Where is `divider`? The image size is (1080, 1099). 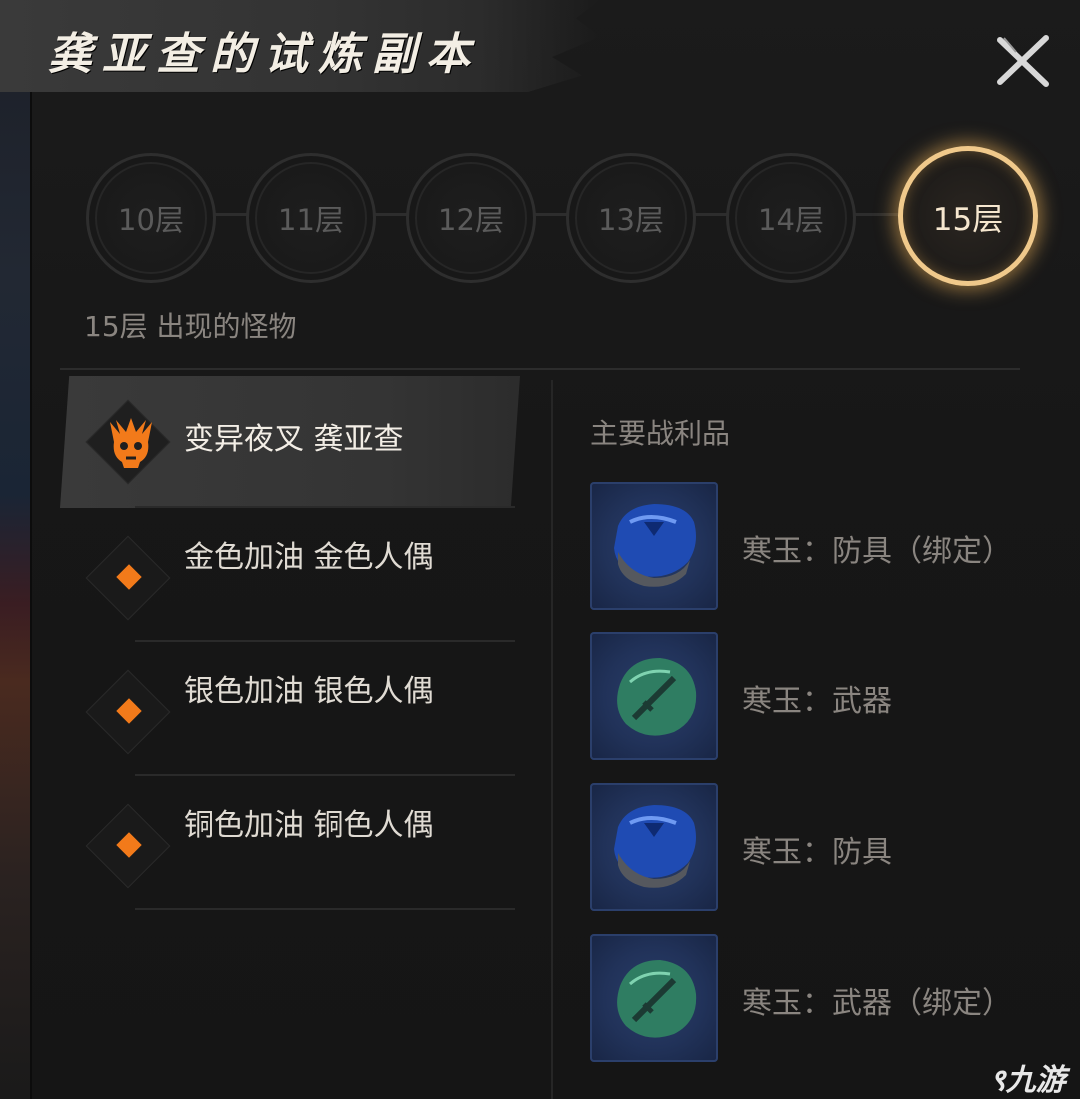
divider is located at coordinates (540, 369).